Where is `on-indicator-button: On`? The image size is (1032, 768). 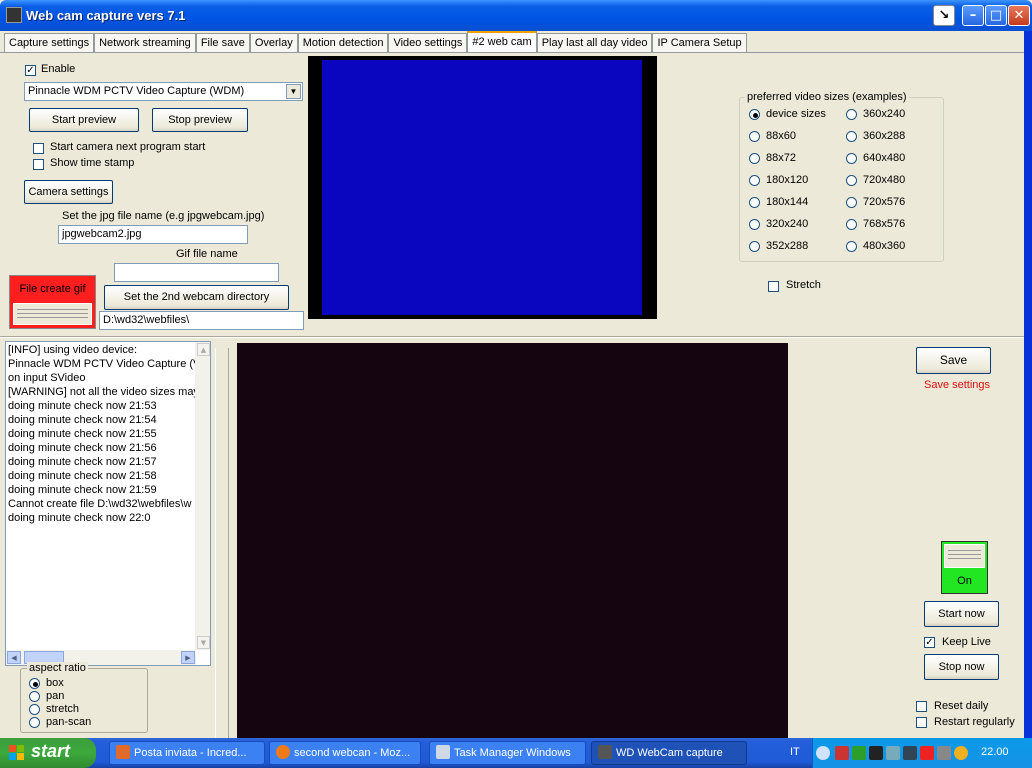 on-indicator-button: On is located at coordinates (964, 567).